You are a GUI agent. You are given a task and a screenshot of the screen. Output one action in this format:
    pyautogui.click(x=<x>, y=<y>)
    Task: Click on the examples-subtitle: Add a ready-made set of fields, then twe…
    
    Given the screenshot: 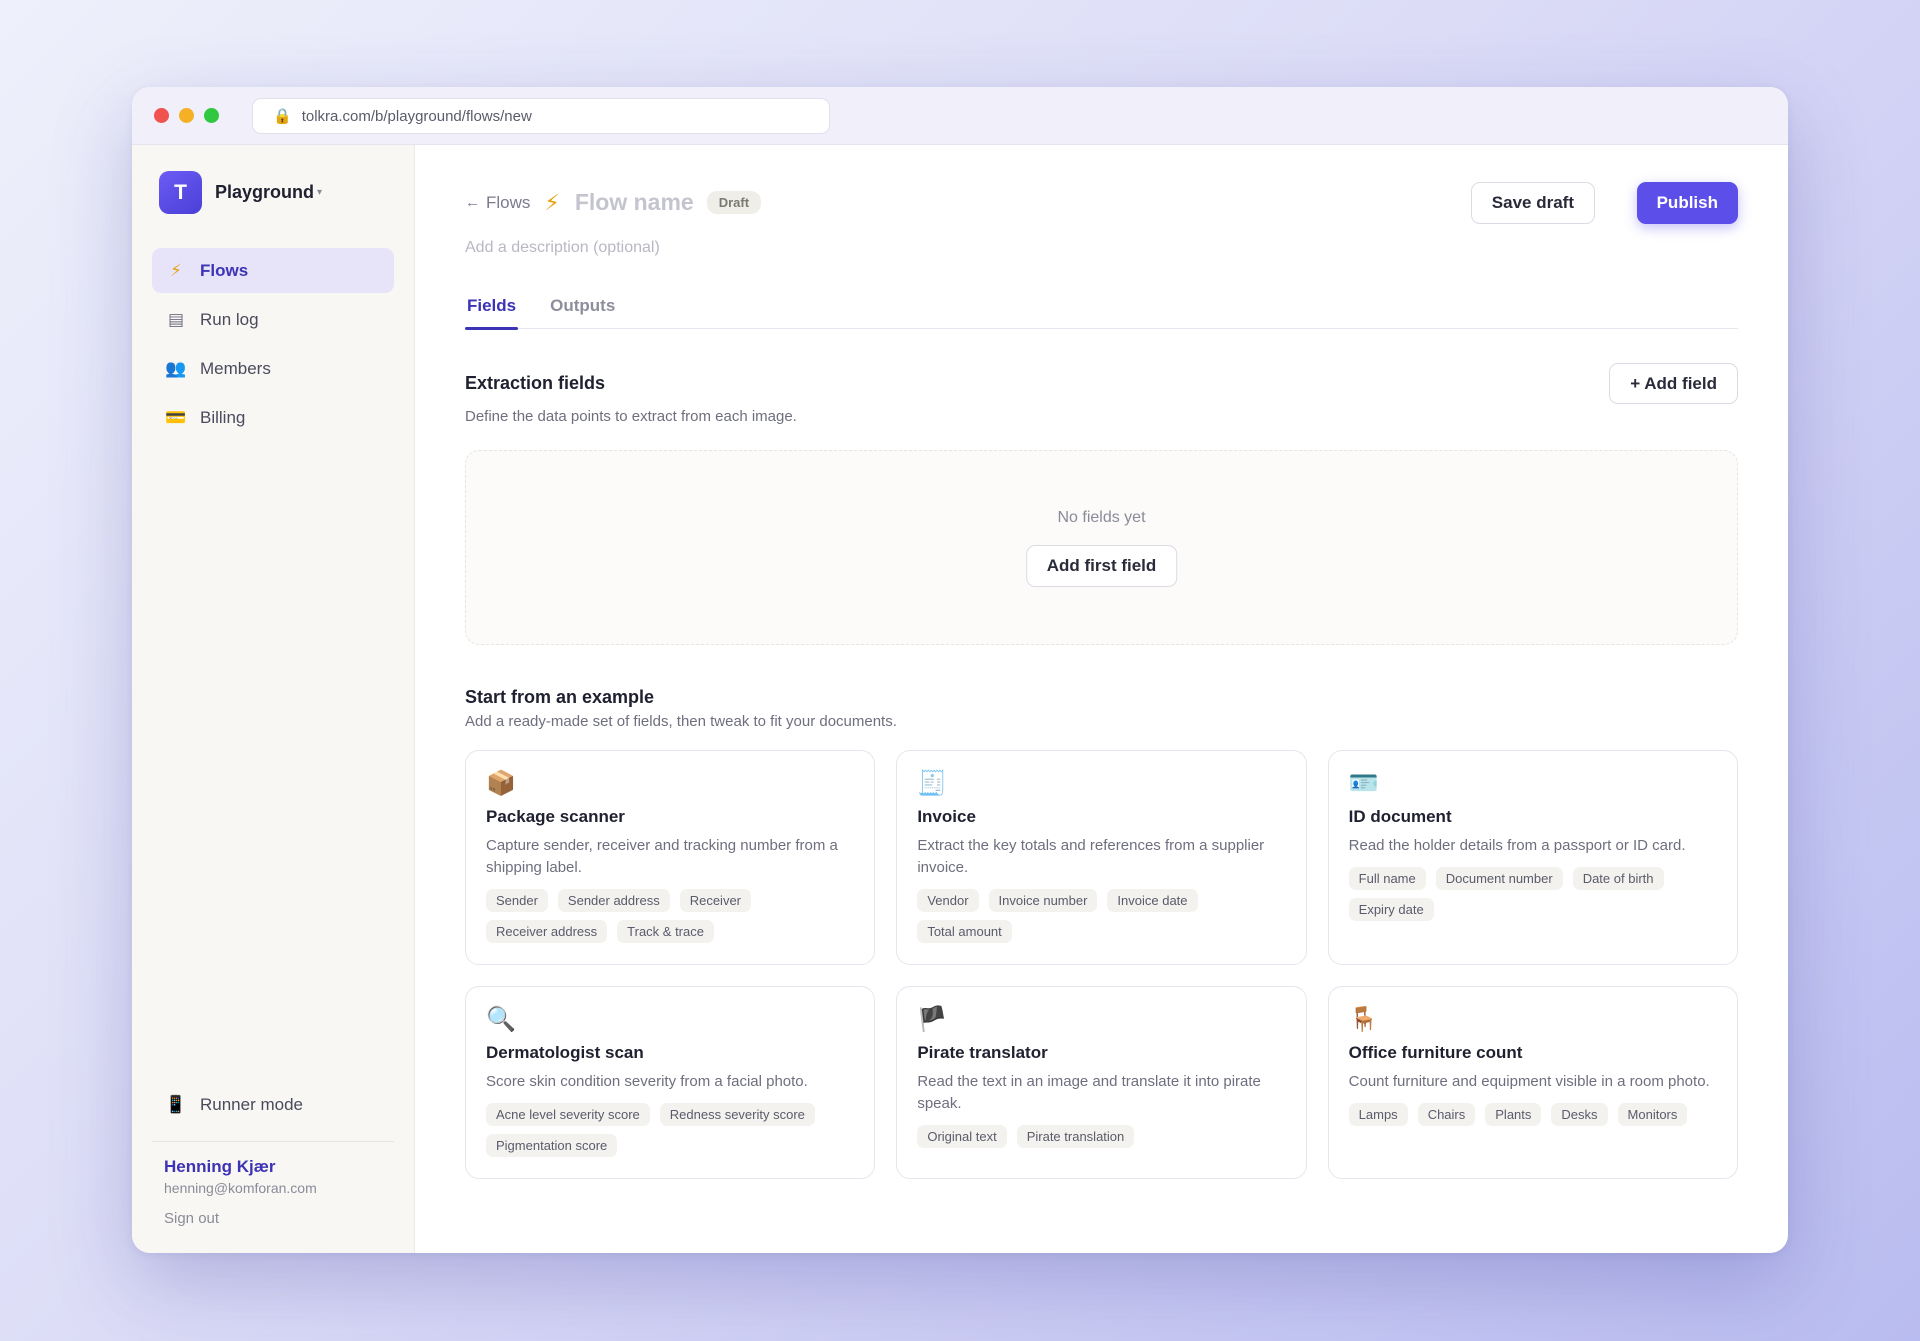 What is the action you would take?
    pyautogui.click(x=681, y=721)
    